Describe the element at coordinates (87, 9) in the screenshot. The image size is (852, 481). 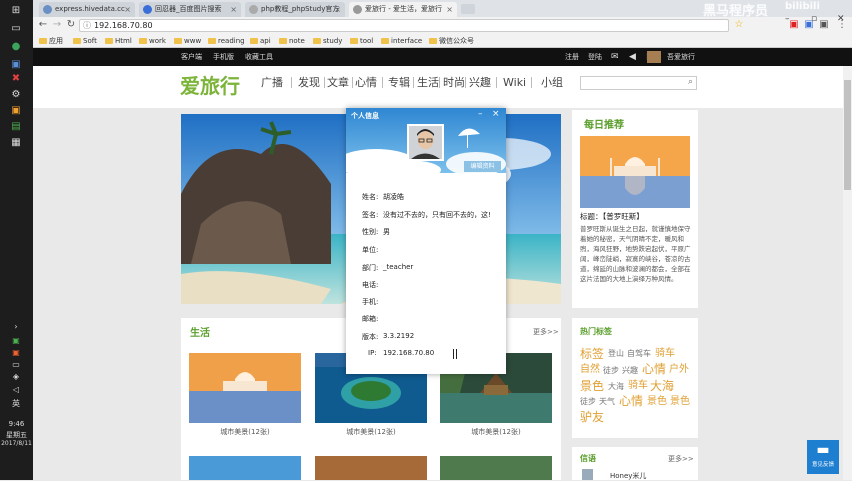
I see `tab-express: express.hivedata.cc ×` at that location.